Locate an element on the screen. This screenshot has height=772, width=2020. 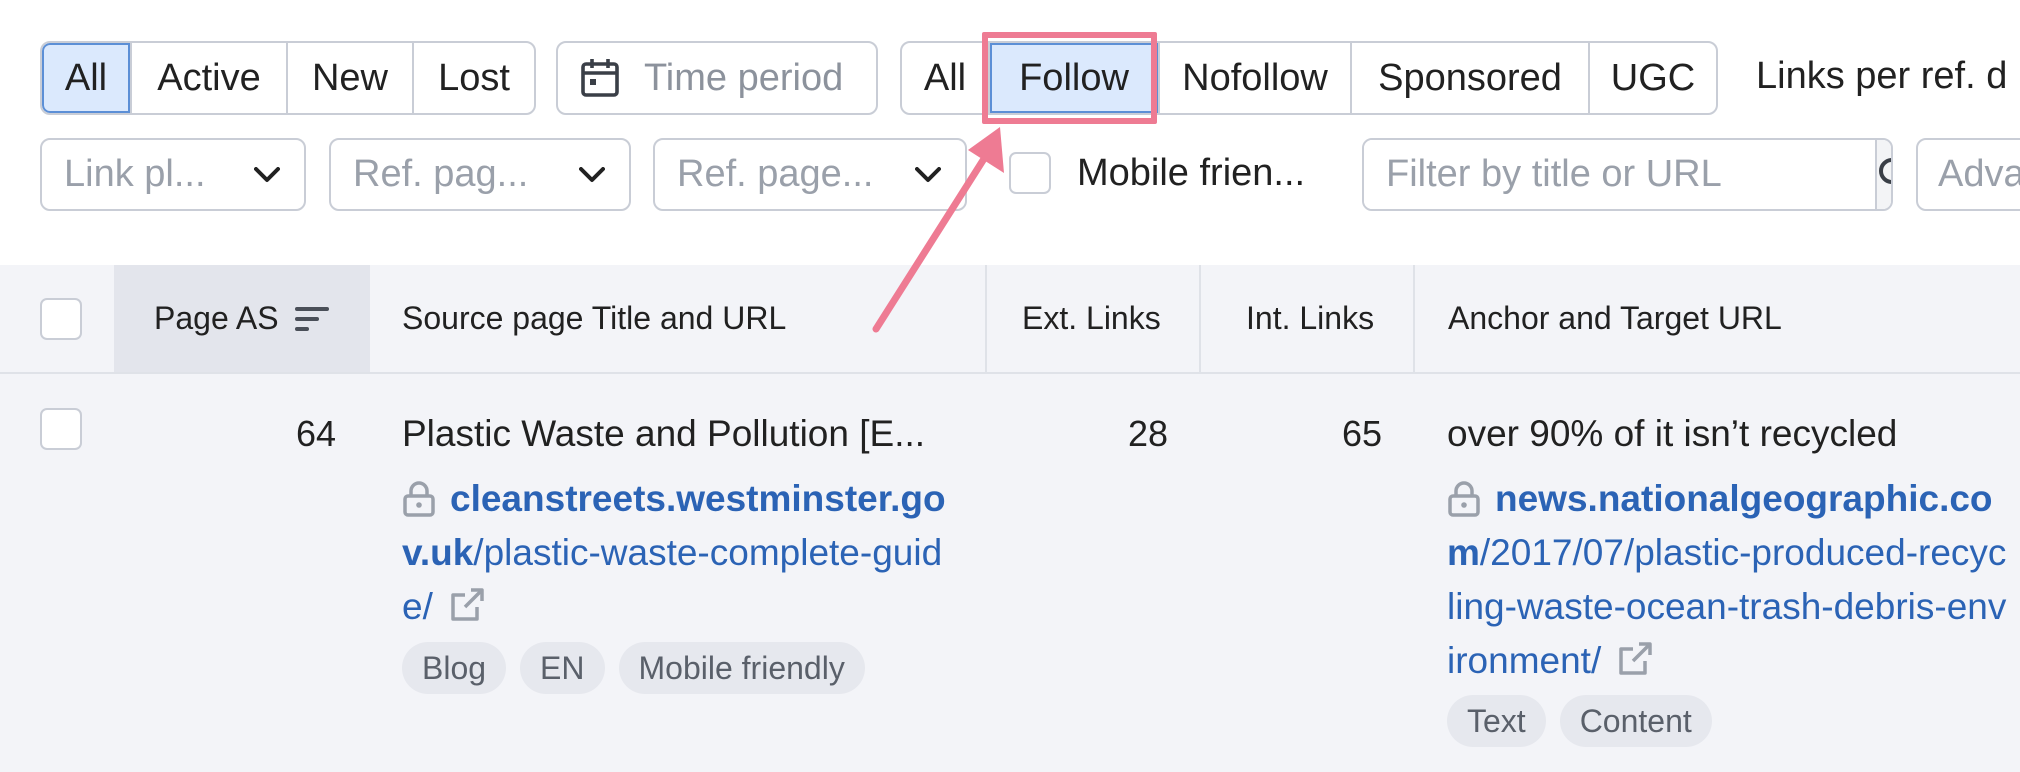
sort-icon is located at coordinates (311, 319).